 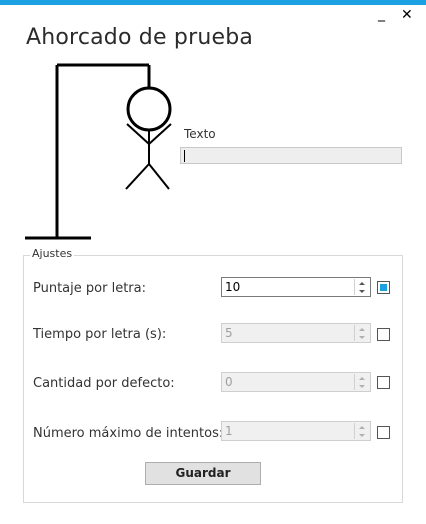 What do you see at coordinates (137, 176) in the screenshot?
I see `figure-leg-left` at bounding box center [137, 176].